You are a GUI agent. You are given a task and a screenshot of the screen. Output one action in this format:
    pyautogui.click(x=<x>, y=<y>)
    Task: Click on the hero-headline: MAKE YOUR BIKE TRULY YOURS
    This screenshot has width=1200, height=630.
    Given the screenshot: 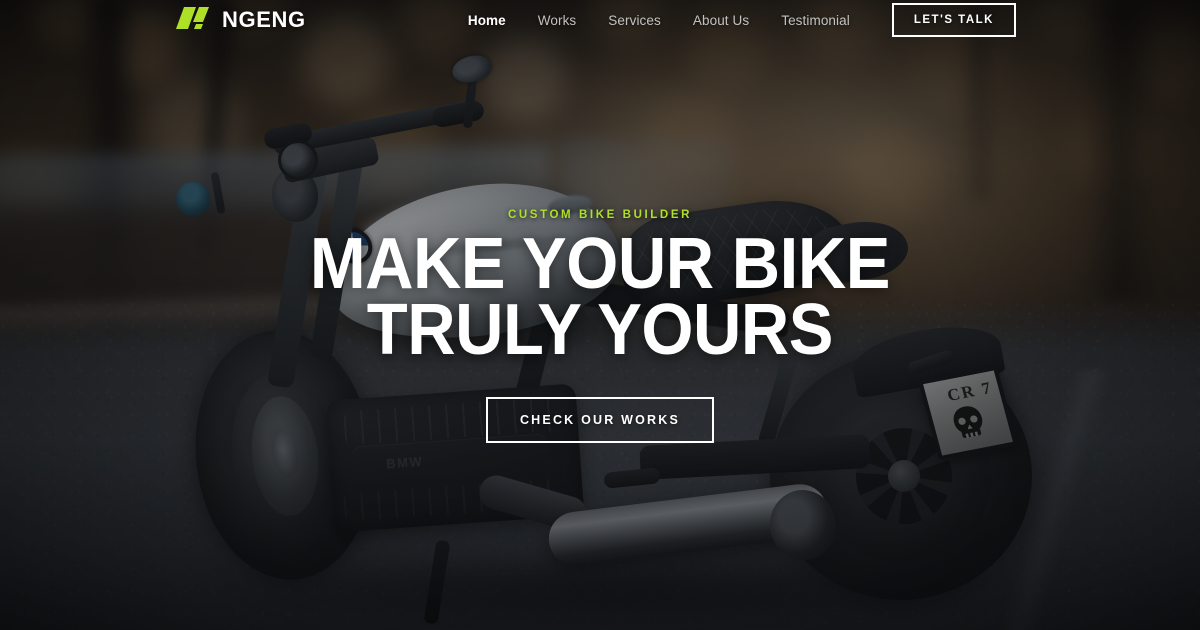 What is the action you would take?
    pyautogui.click(x=600, y=299)
    